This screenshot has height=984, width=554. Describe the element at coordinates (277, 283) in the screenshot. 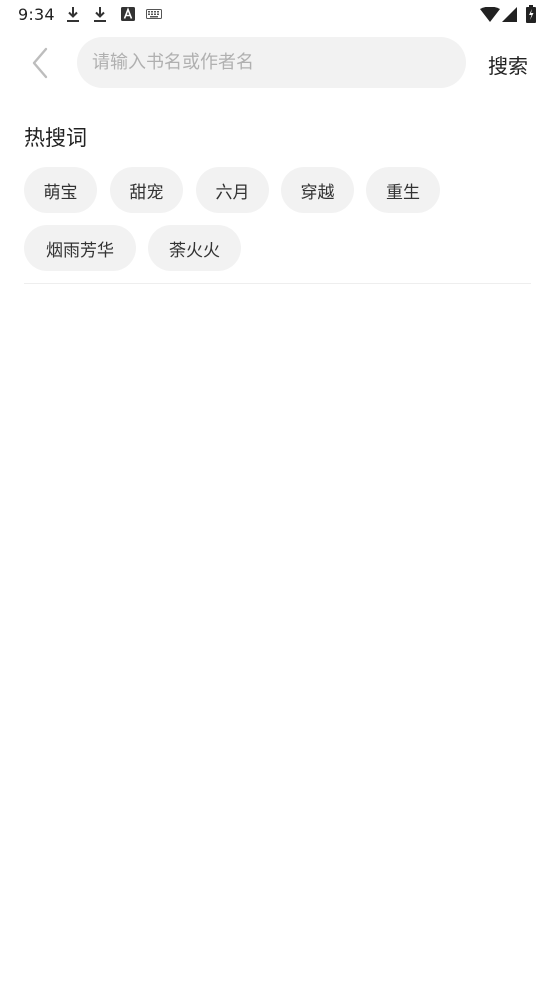

I see `divider` at that location.